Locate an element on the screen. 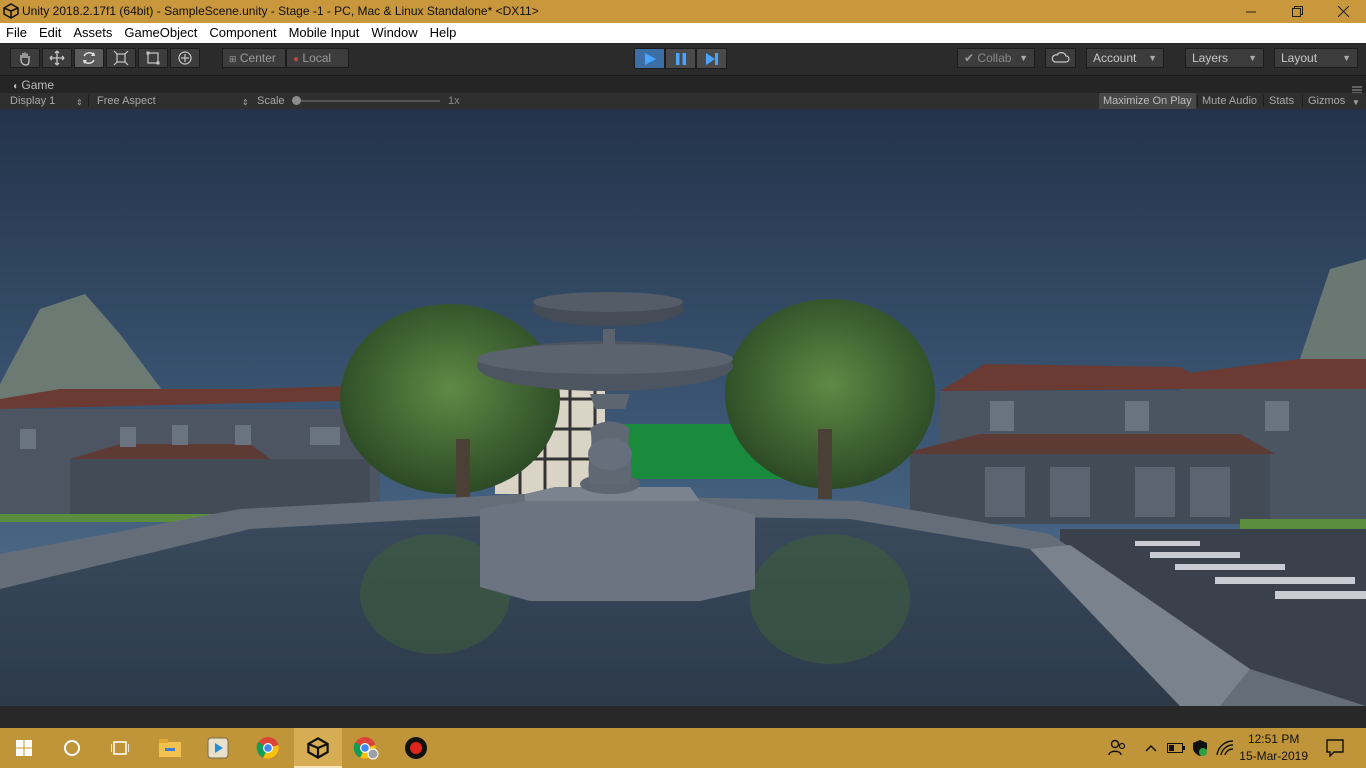 The height and width of the screenshot is (768, 1366). menu-help: Help is located at coordinates (443, 33).